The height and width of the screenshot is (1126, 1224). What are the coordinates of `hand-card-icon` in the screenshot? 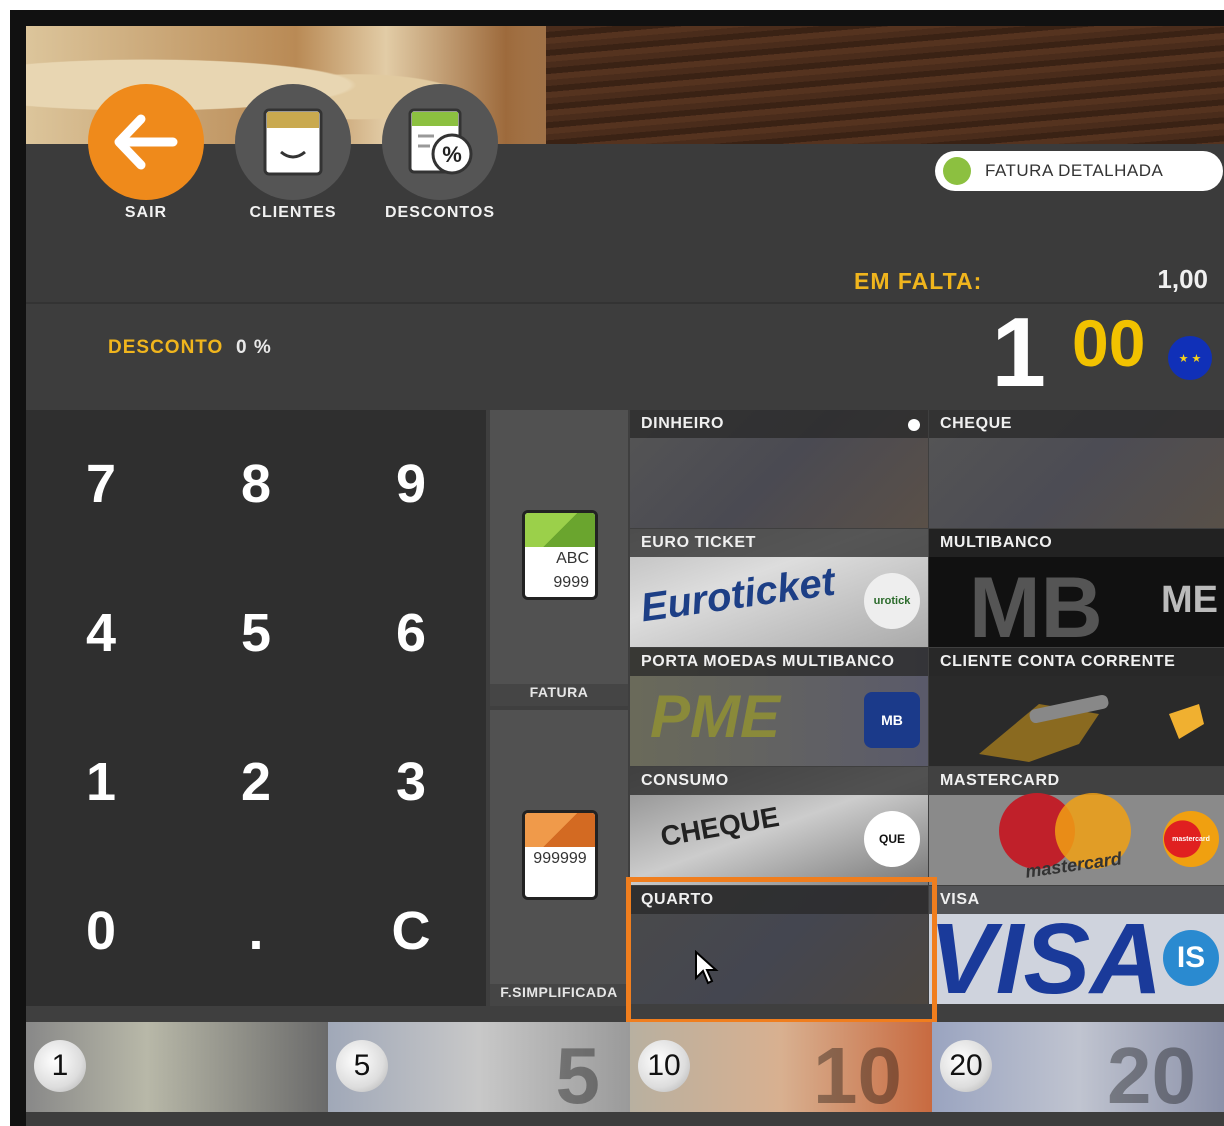 It's located at (1091, 728).